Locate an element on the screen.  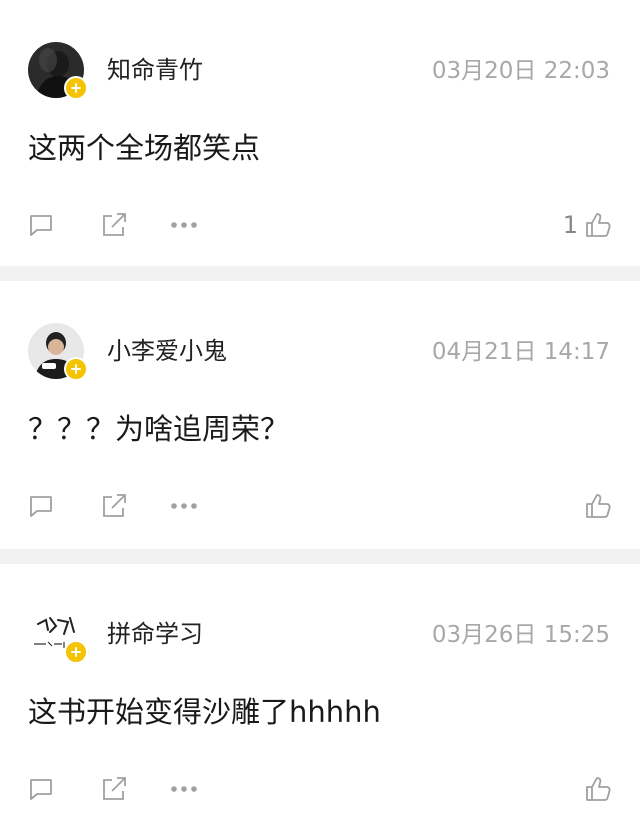
timestamp: 03月26日 15:25 is located at coordinates (520, 635).